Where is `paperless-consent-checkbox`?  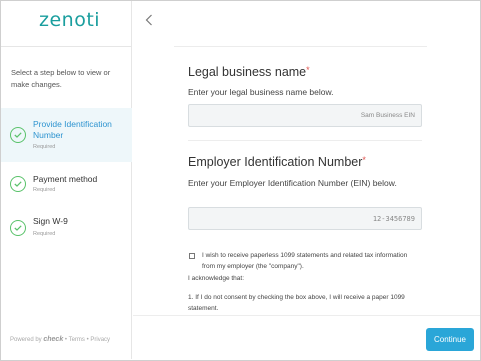
paperless-consent-checkbox is located at coordinates (192, 256).